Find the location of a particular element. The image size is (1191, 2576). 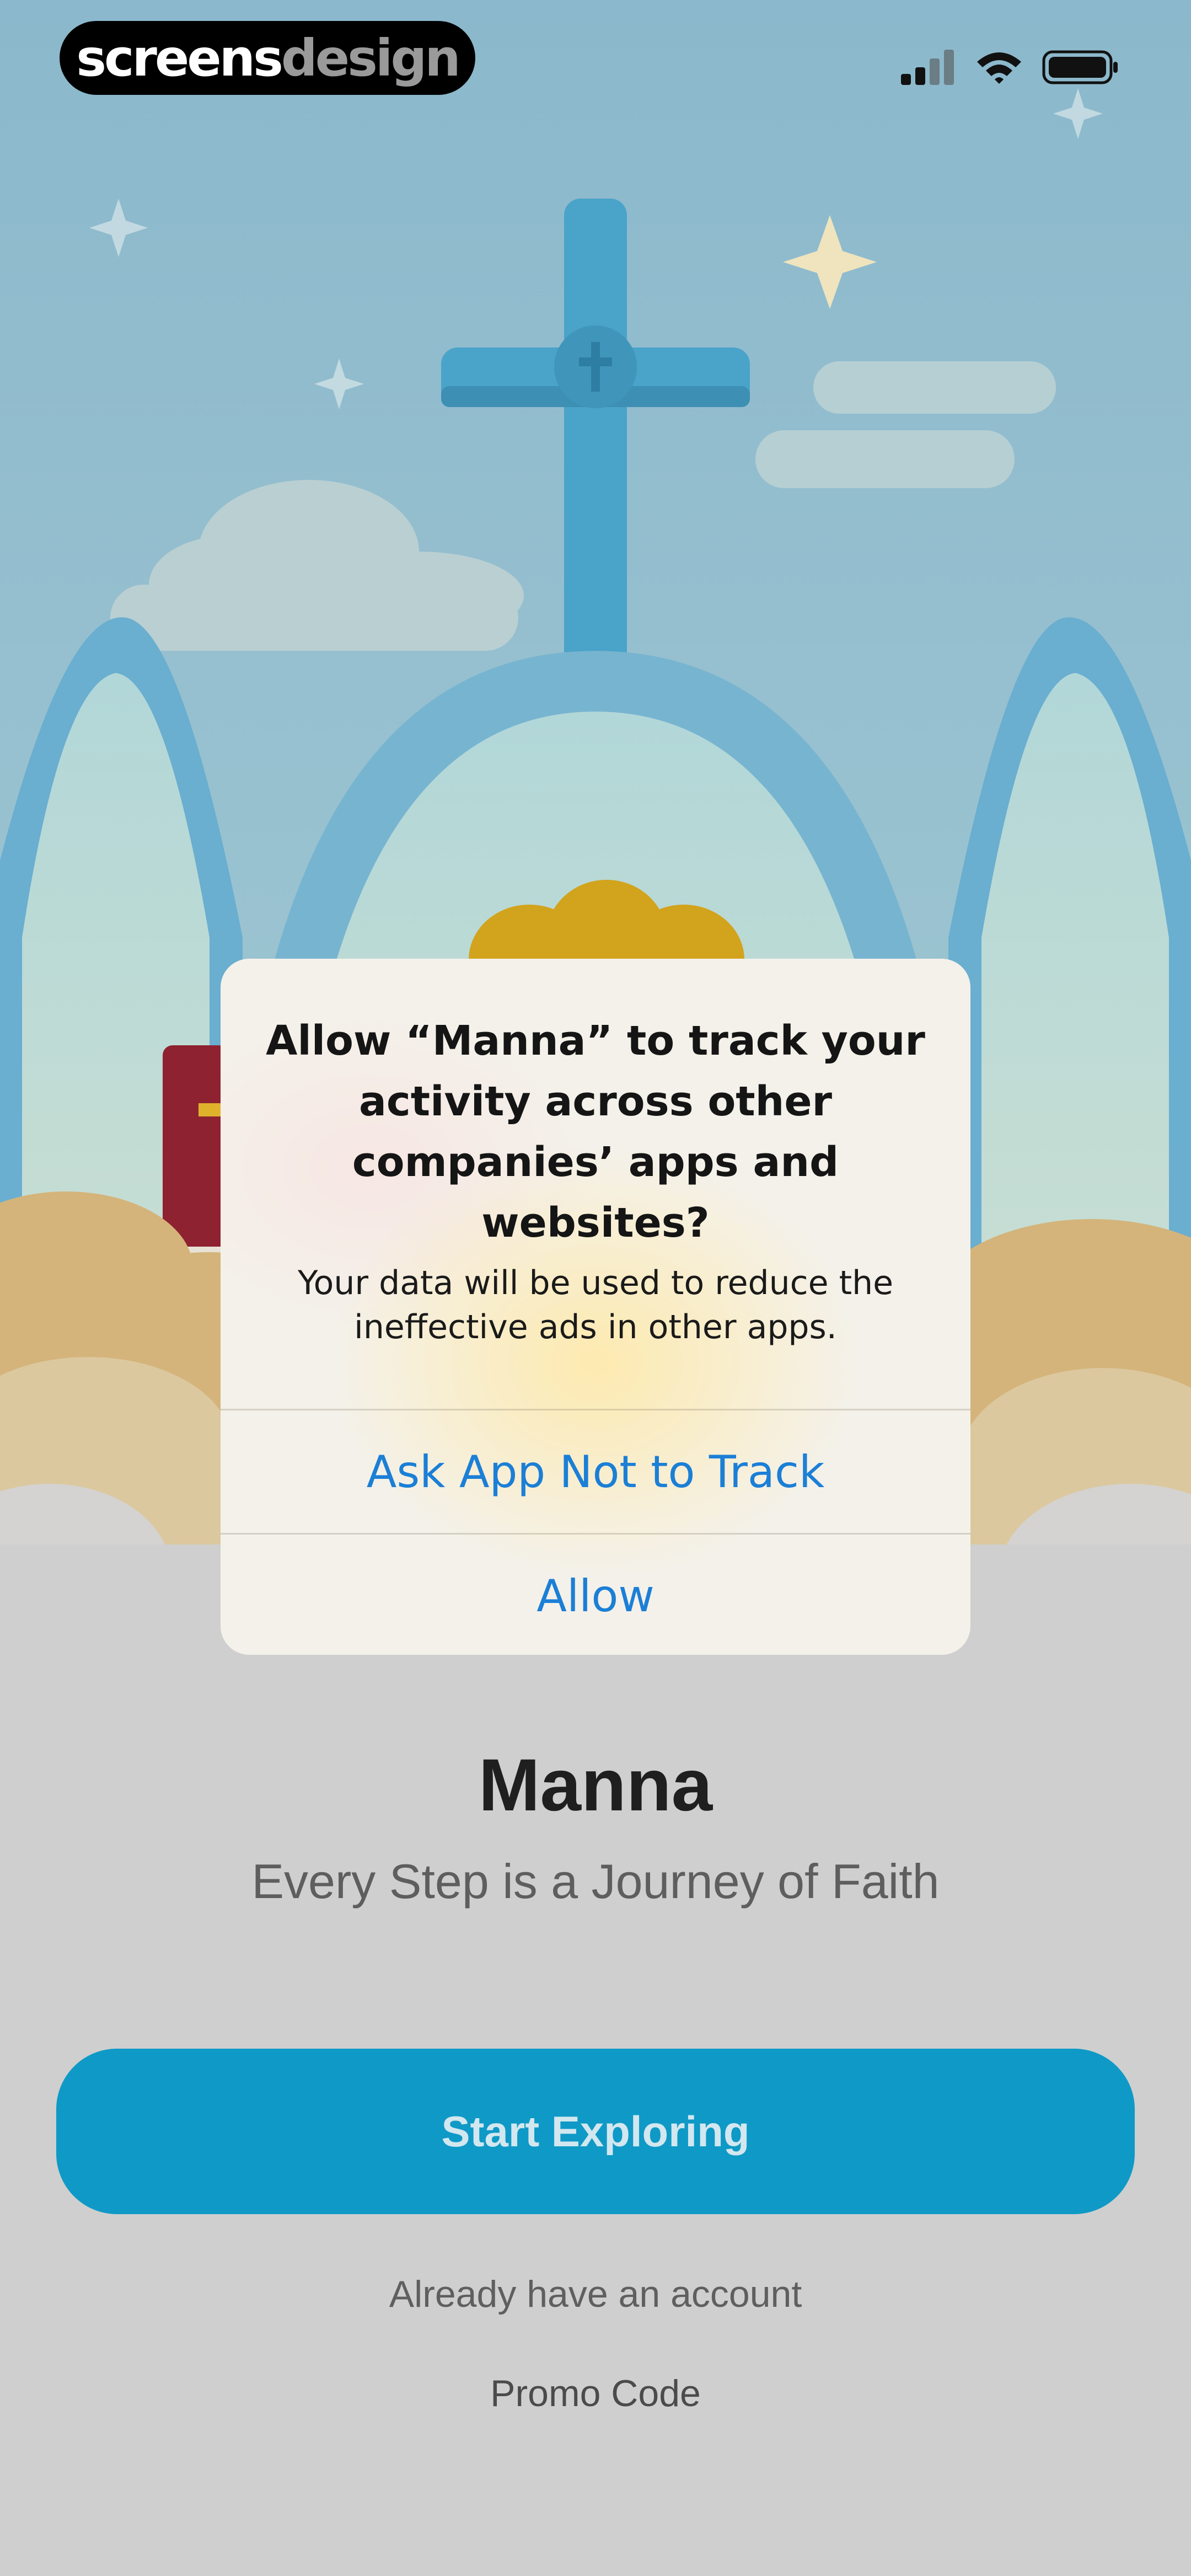

status-bar-icons is located at coordinates (1010, 67).